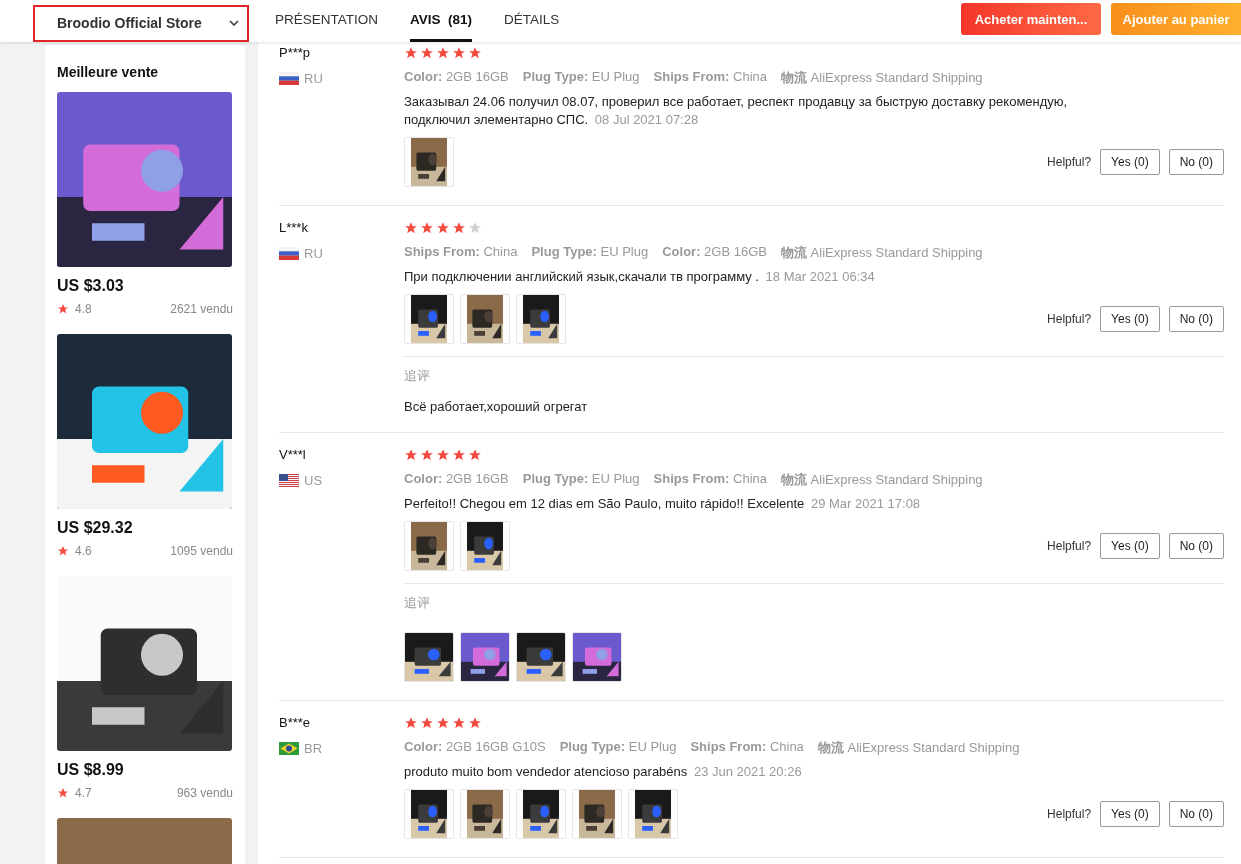 This screenshot has width=1241, height=864. What do you see at coordinates (91, 770) in the screenshot?
I see `product-price: US $8.99` at bounding box center [91, 770].